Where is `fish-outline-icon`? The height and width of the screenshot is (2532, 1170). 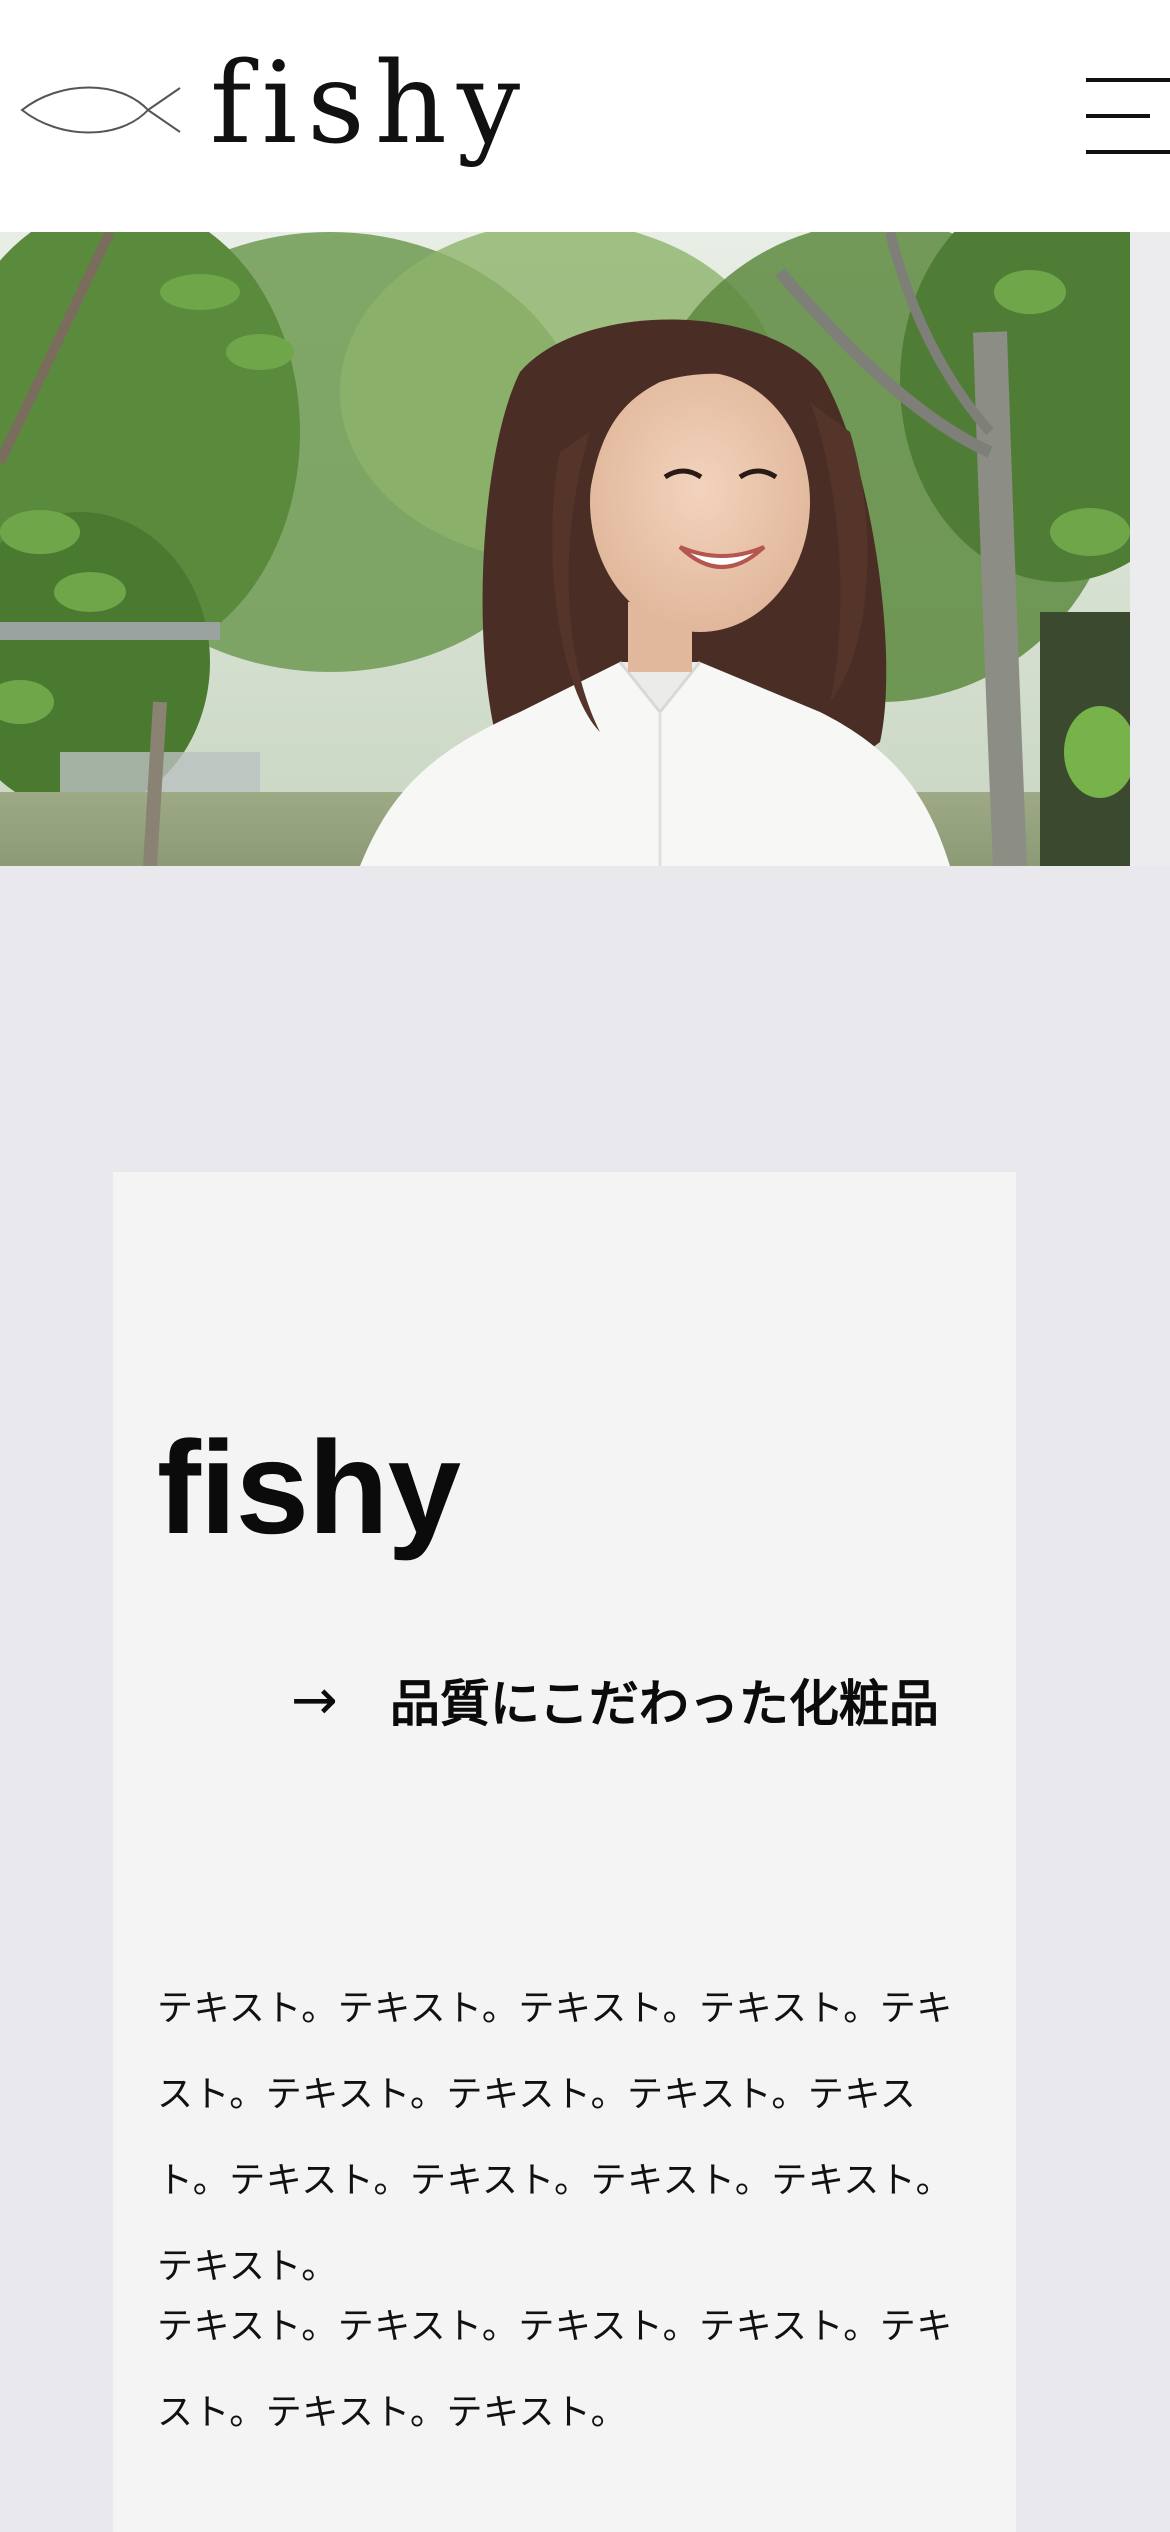
fish-outline-icon is located at coordinates (100, 110).